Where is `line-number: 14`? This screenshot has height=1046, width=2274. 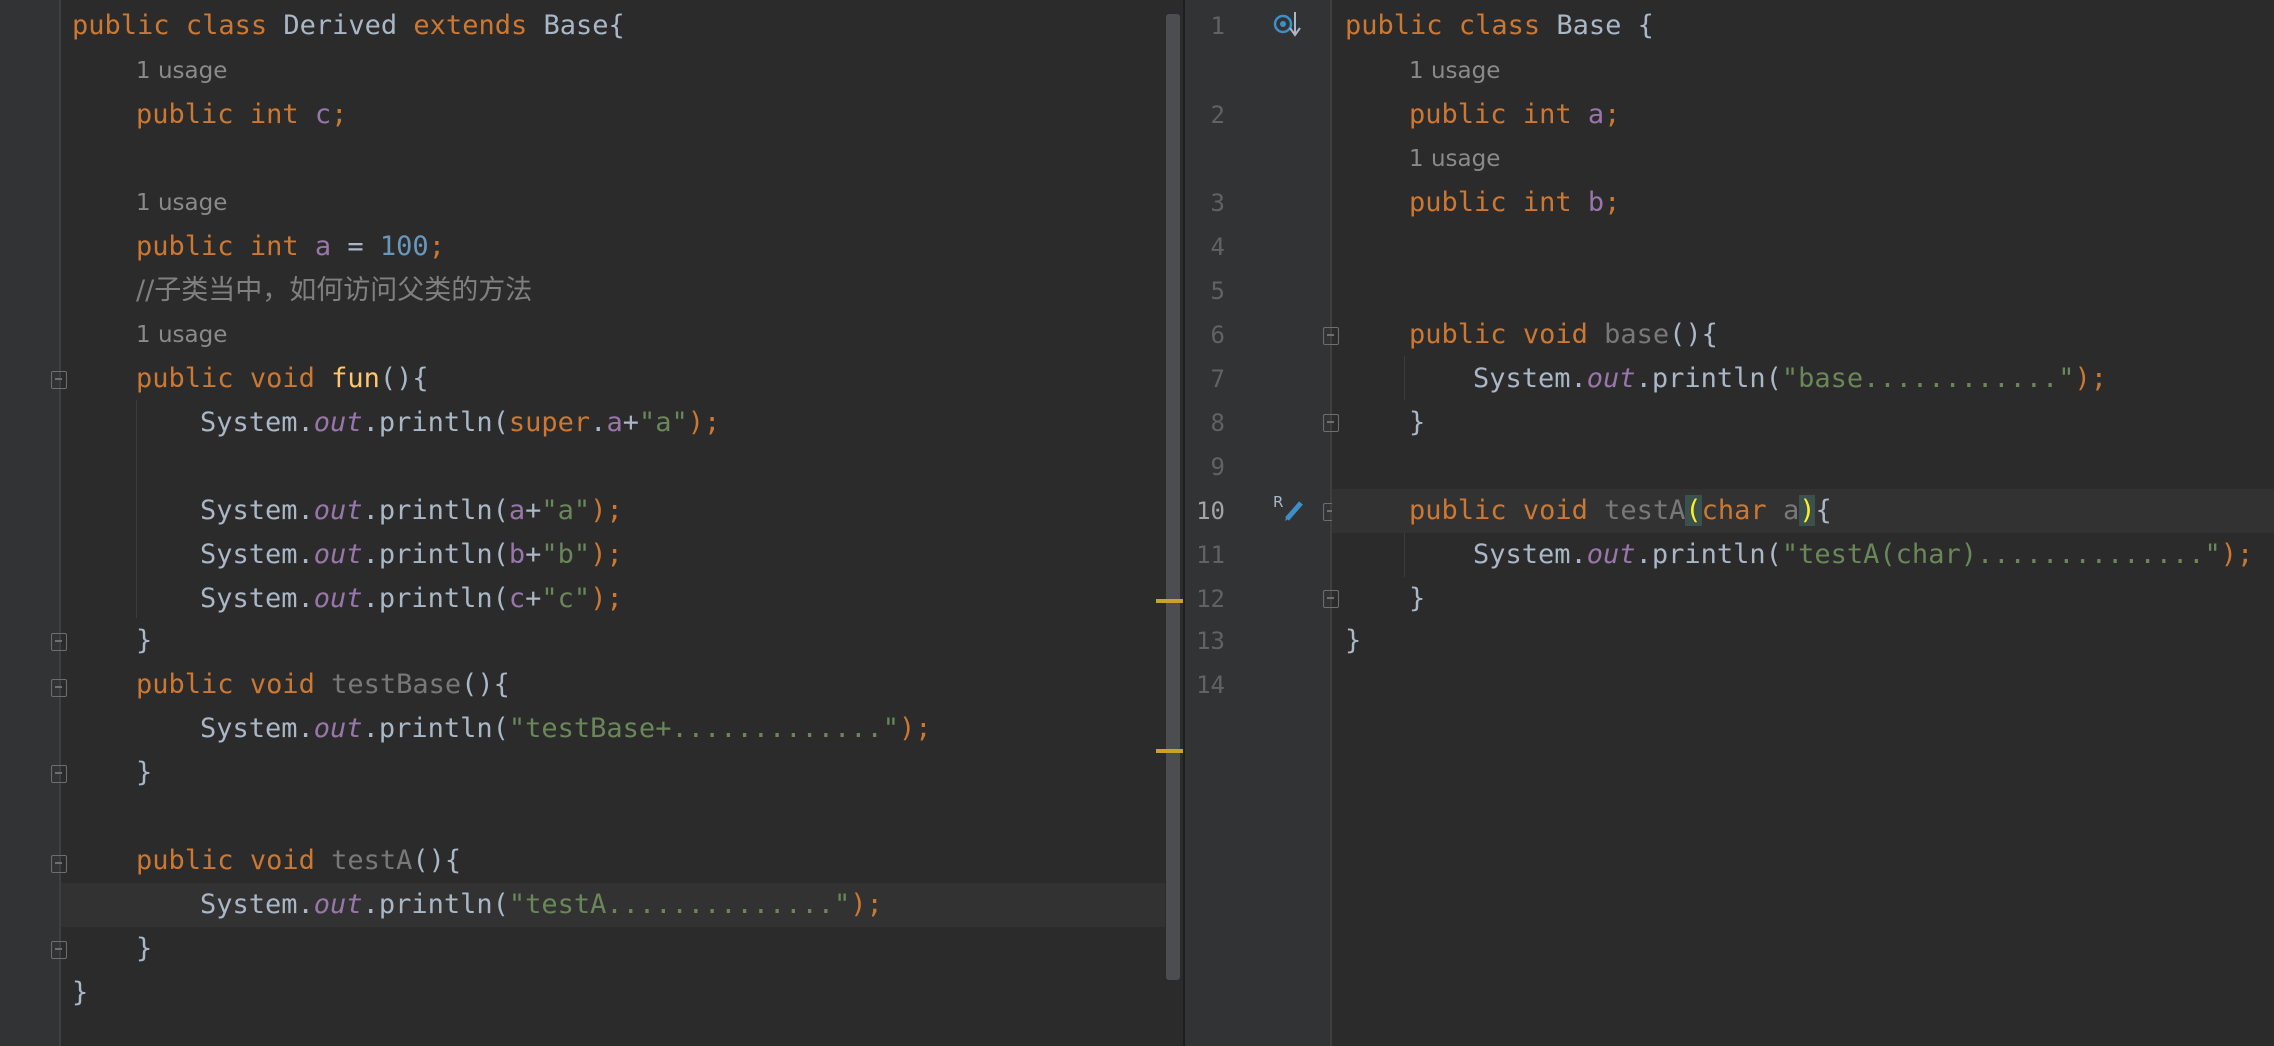
line-number: 14 is located at coordinates (1205, 685).